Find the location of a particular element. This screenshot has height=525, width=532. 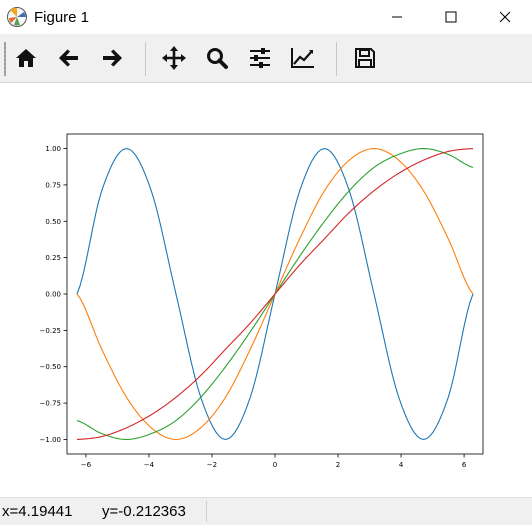

zoom-icon is located at coordinates (217, 58).